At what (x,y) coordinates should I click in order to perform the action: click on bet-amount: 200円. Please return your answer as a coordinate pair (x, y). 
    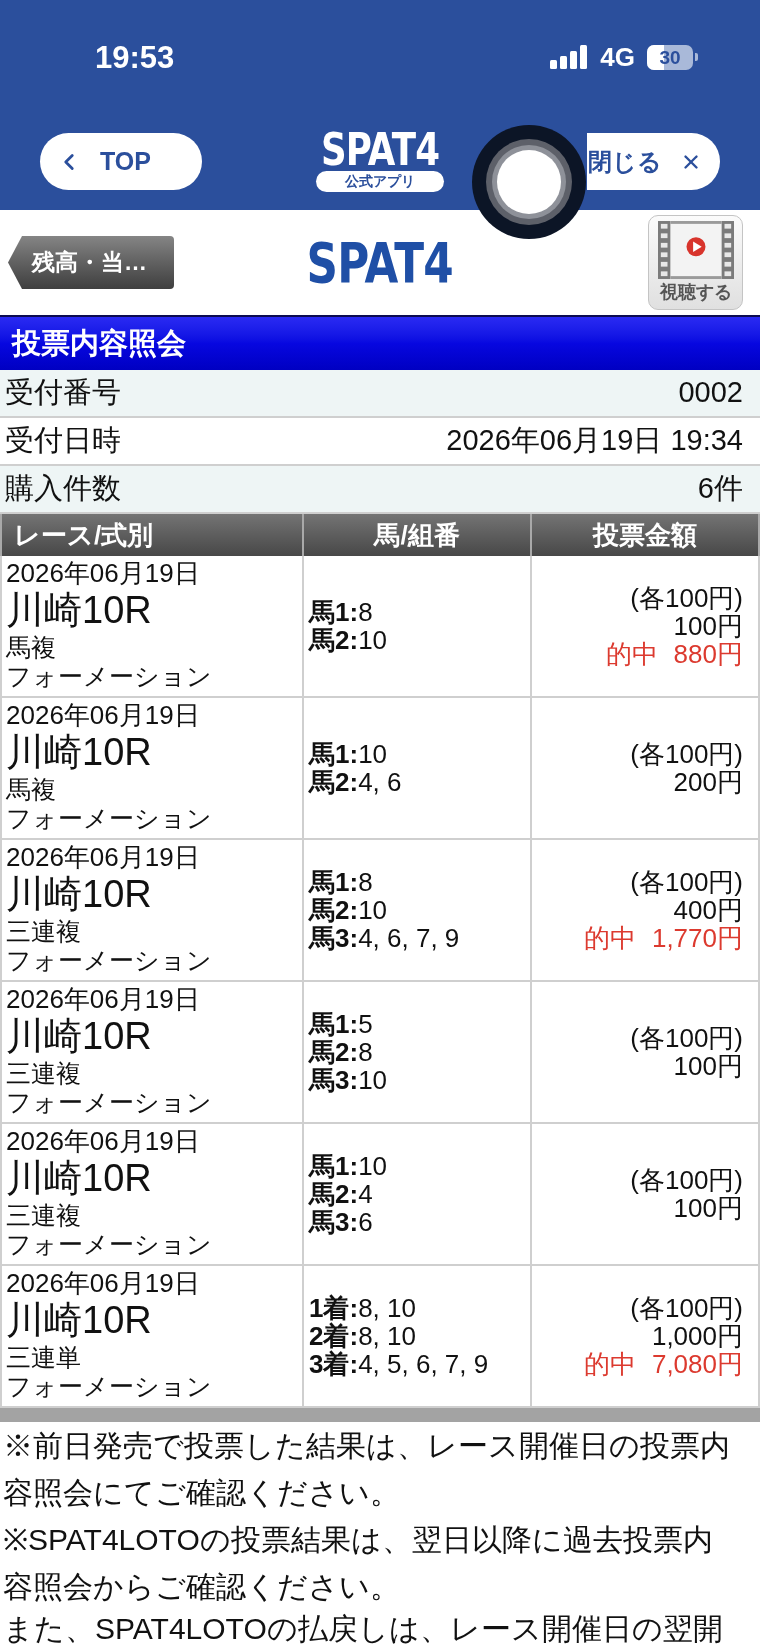
    Looking at the image, I should click on (708, 782).